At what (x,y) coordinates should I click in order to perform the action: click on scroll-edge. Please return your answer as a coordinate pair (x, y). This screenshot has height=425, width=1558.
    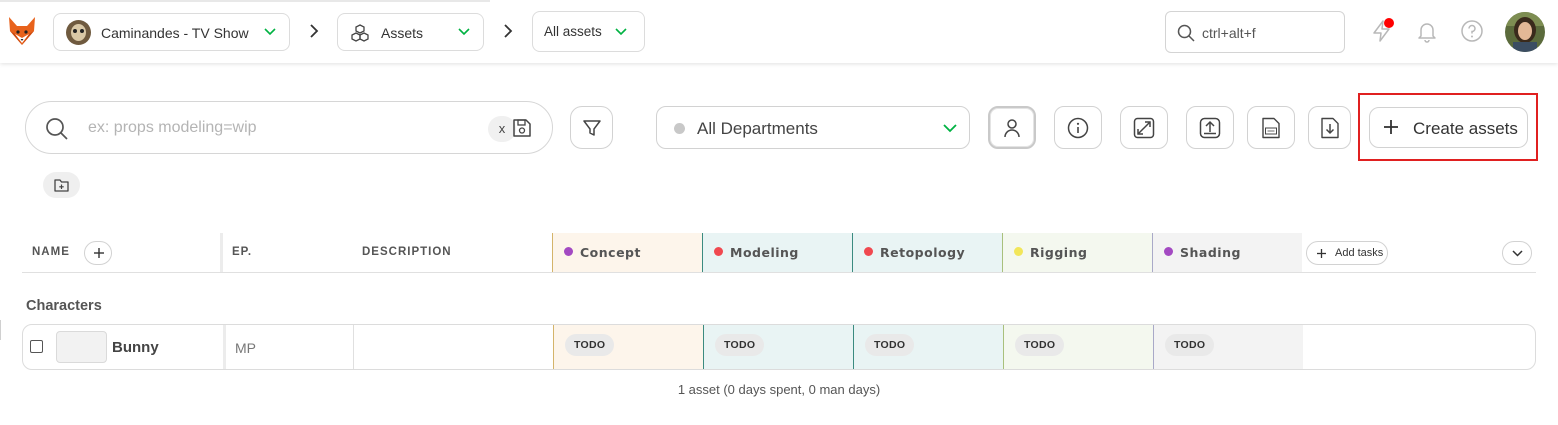
    Looking at the image, I should click on (0, 330).